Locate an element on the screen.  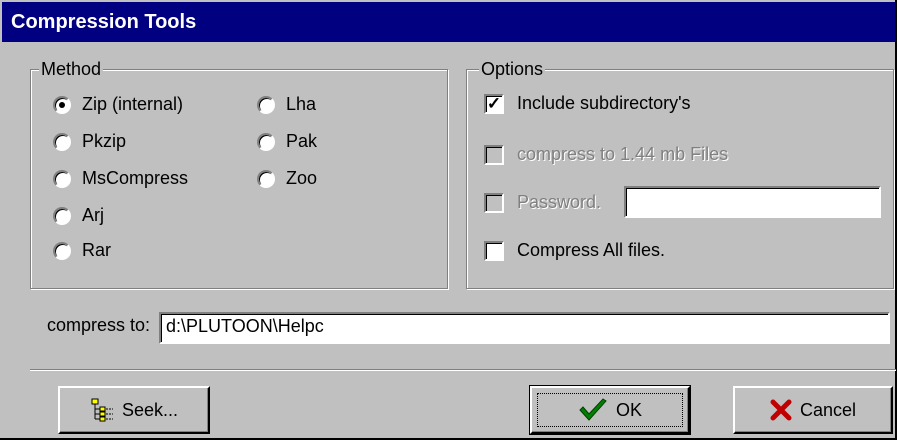
radio-label: MsCompress is located at coordinates (135, 178).